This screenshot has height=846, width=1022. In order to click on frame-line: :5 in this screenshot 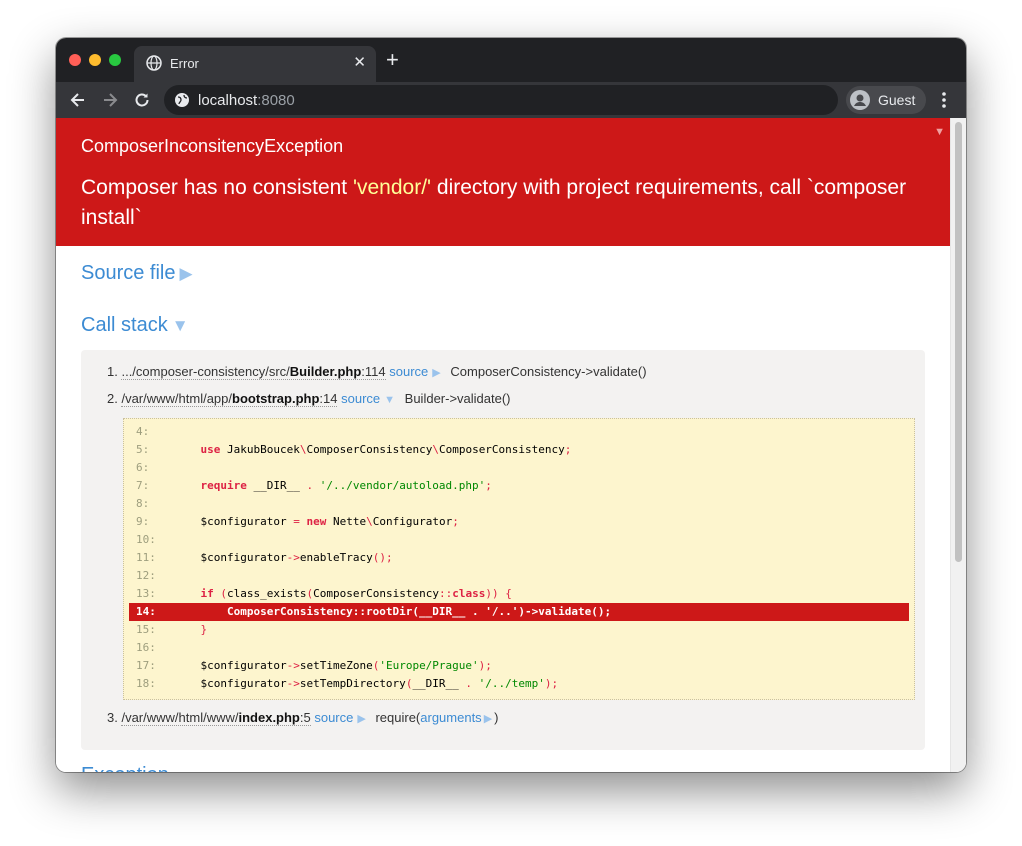, I will do `click(305, 717)`.